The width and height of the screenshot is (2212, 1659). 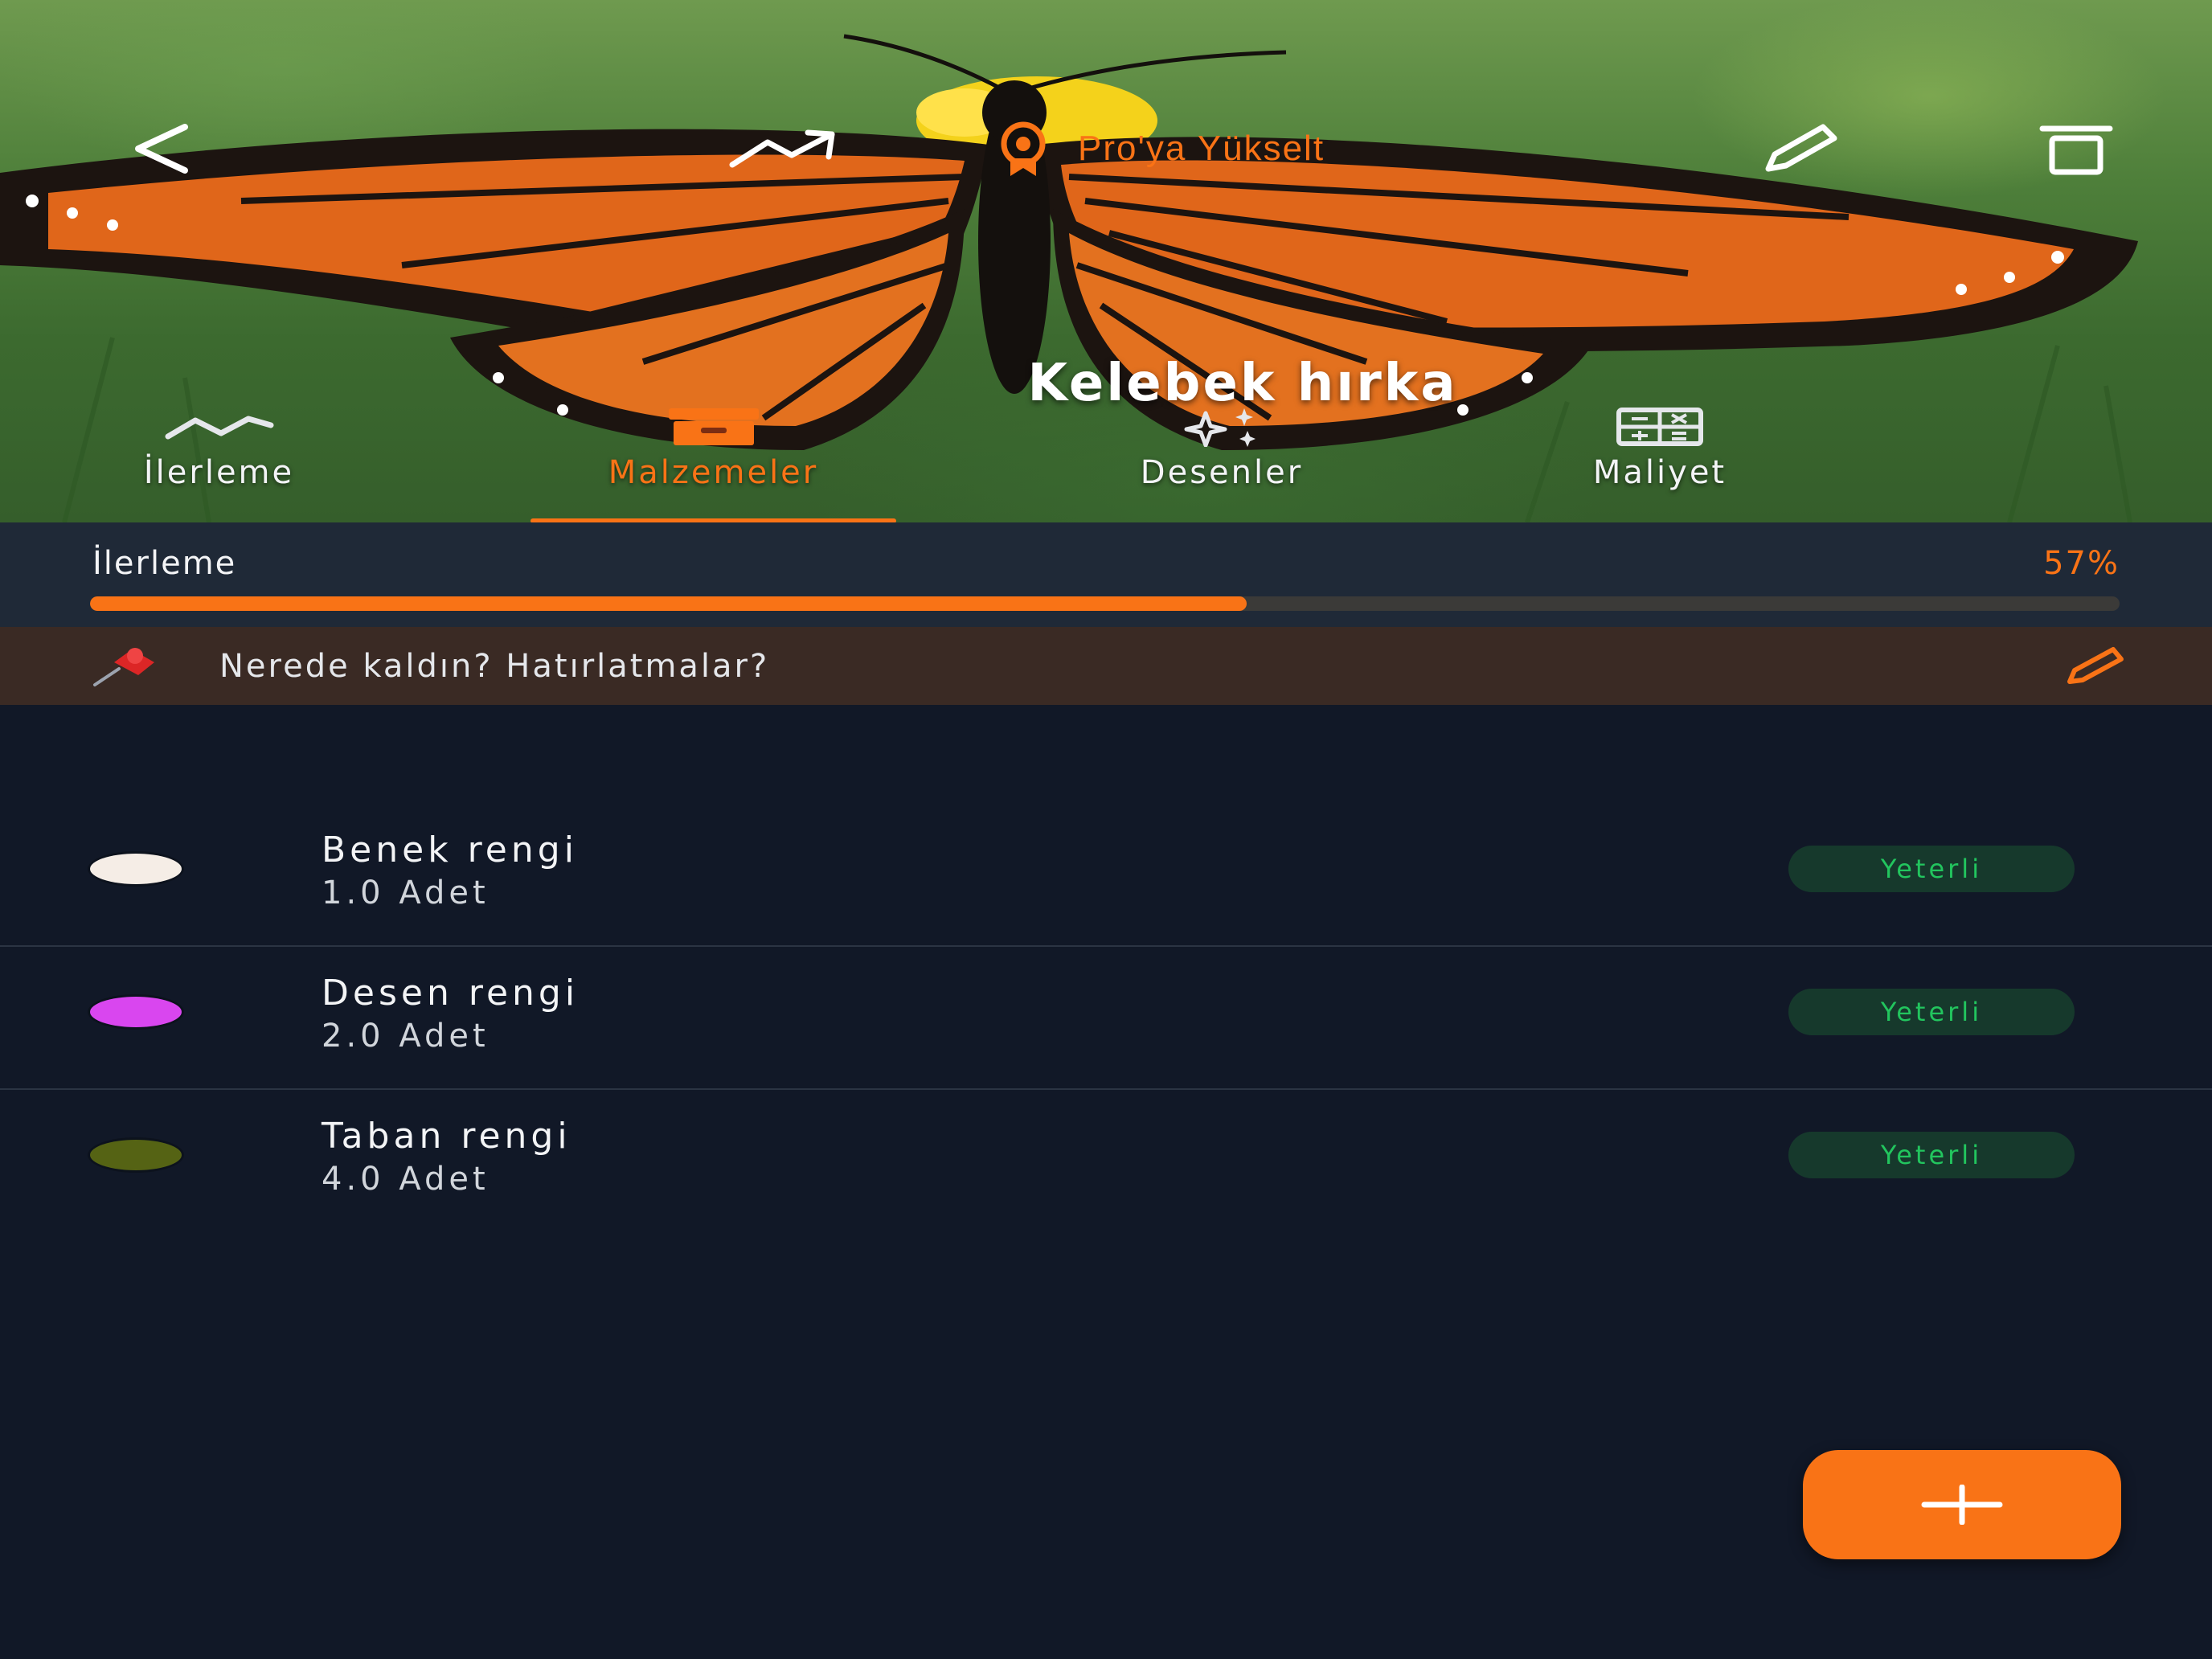 I want to click on trash-icon, so click(x=2076, y=150).